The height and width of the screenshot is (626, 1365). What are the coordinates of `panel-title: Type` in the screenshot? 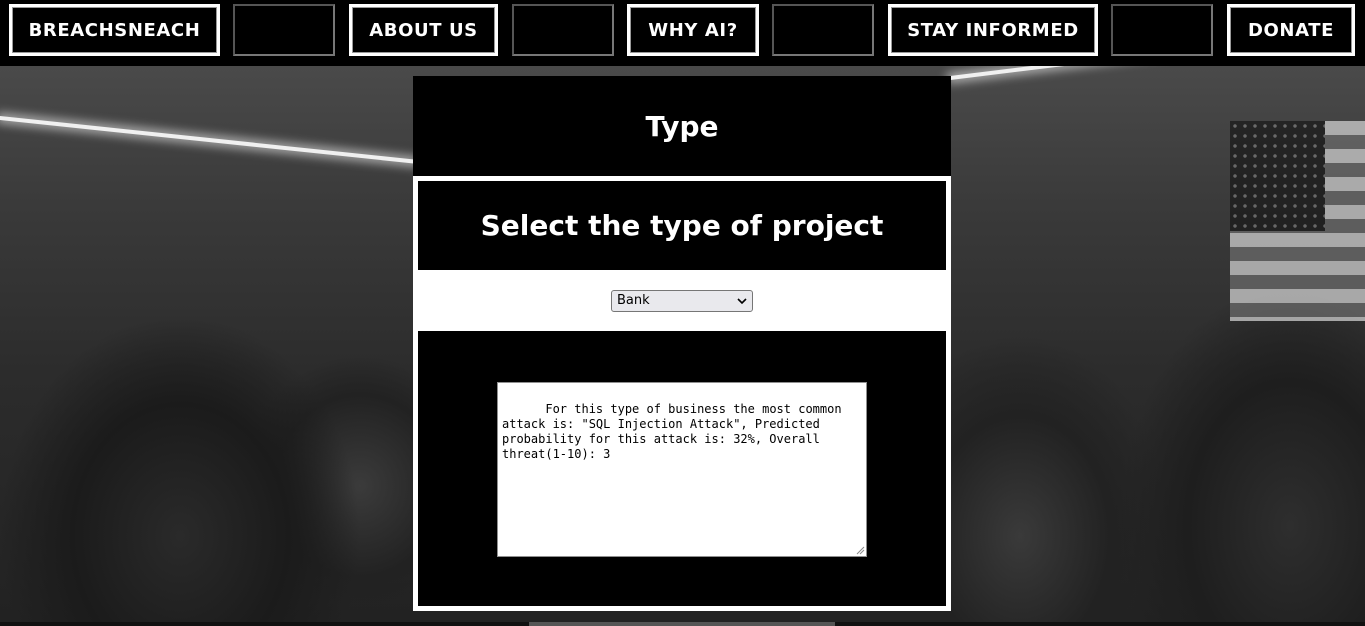 It's located at (682, 126).